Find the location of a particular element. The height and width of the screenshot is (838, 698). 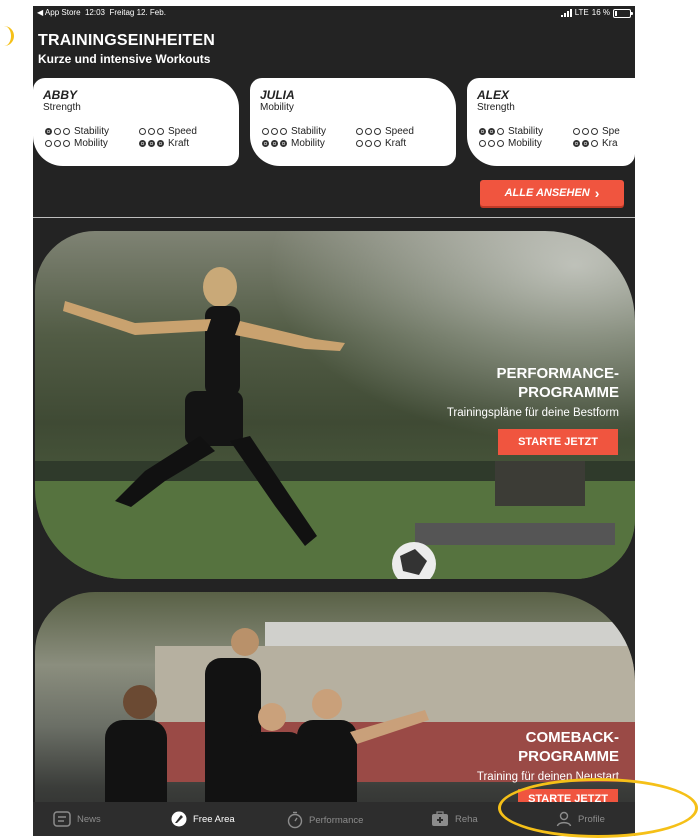

status-left: ◀ App Store 12:03 Freitag 12. Feb. is located at coordinates (101, 13).